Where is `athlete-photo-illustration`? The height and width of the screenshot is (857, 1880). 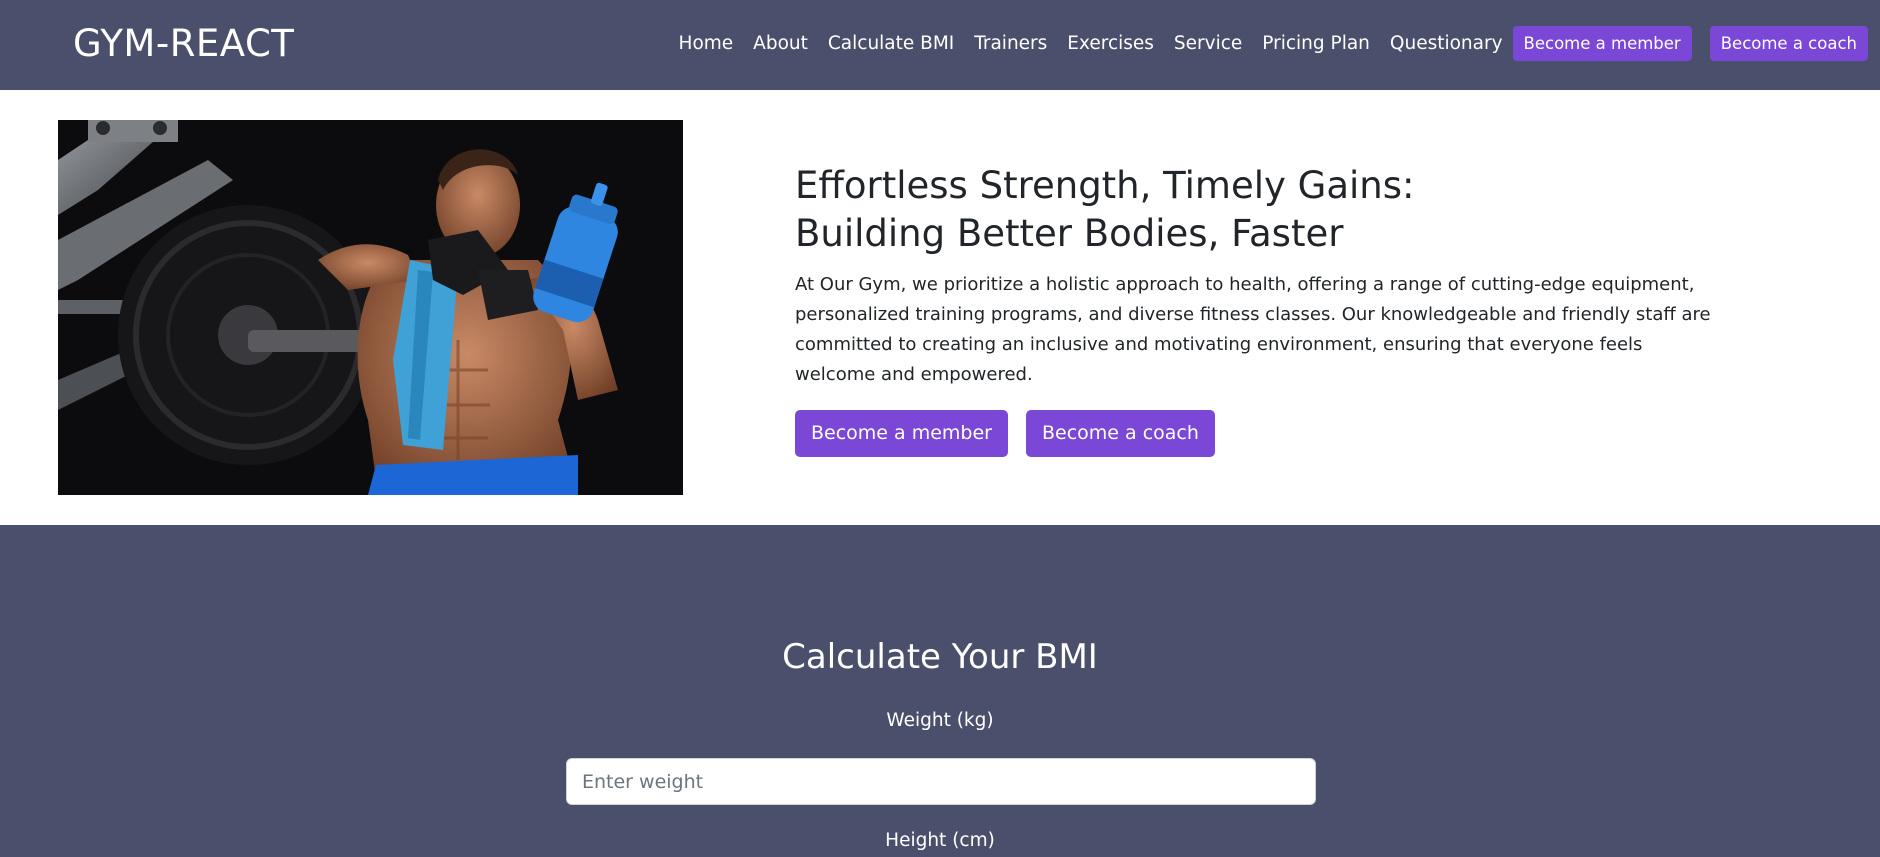 athlete-photo-illustration is located at coordinates (370, 307).